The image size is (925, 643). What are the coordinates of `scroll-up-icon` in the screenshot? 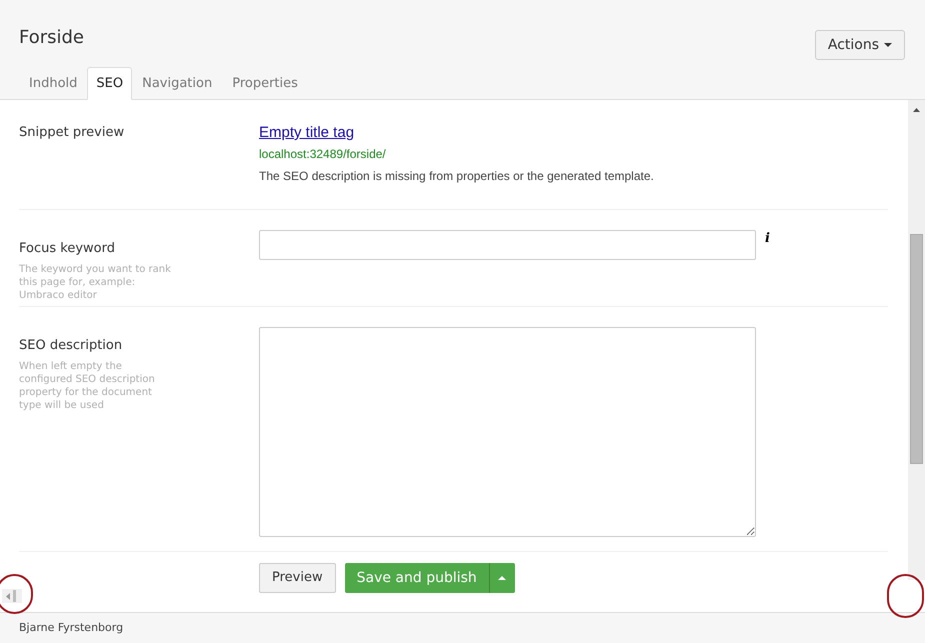 It's located at (916, 110).